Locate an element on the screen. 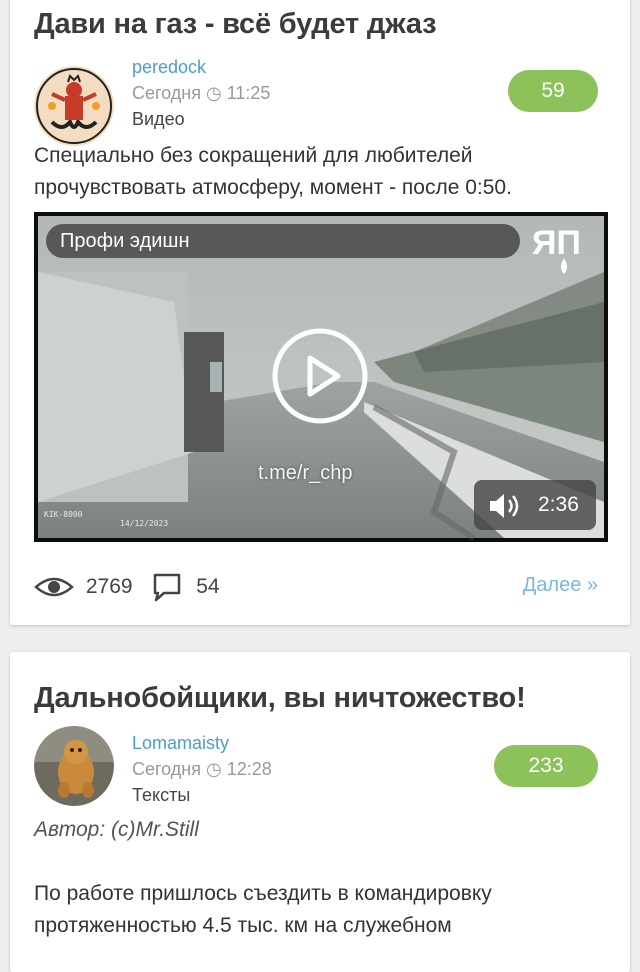  author-link: peredock is located at coordinates (201, 67).